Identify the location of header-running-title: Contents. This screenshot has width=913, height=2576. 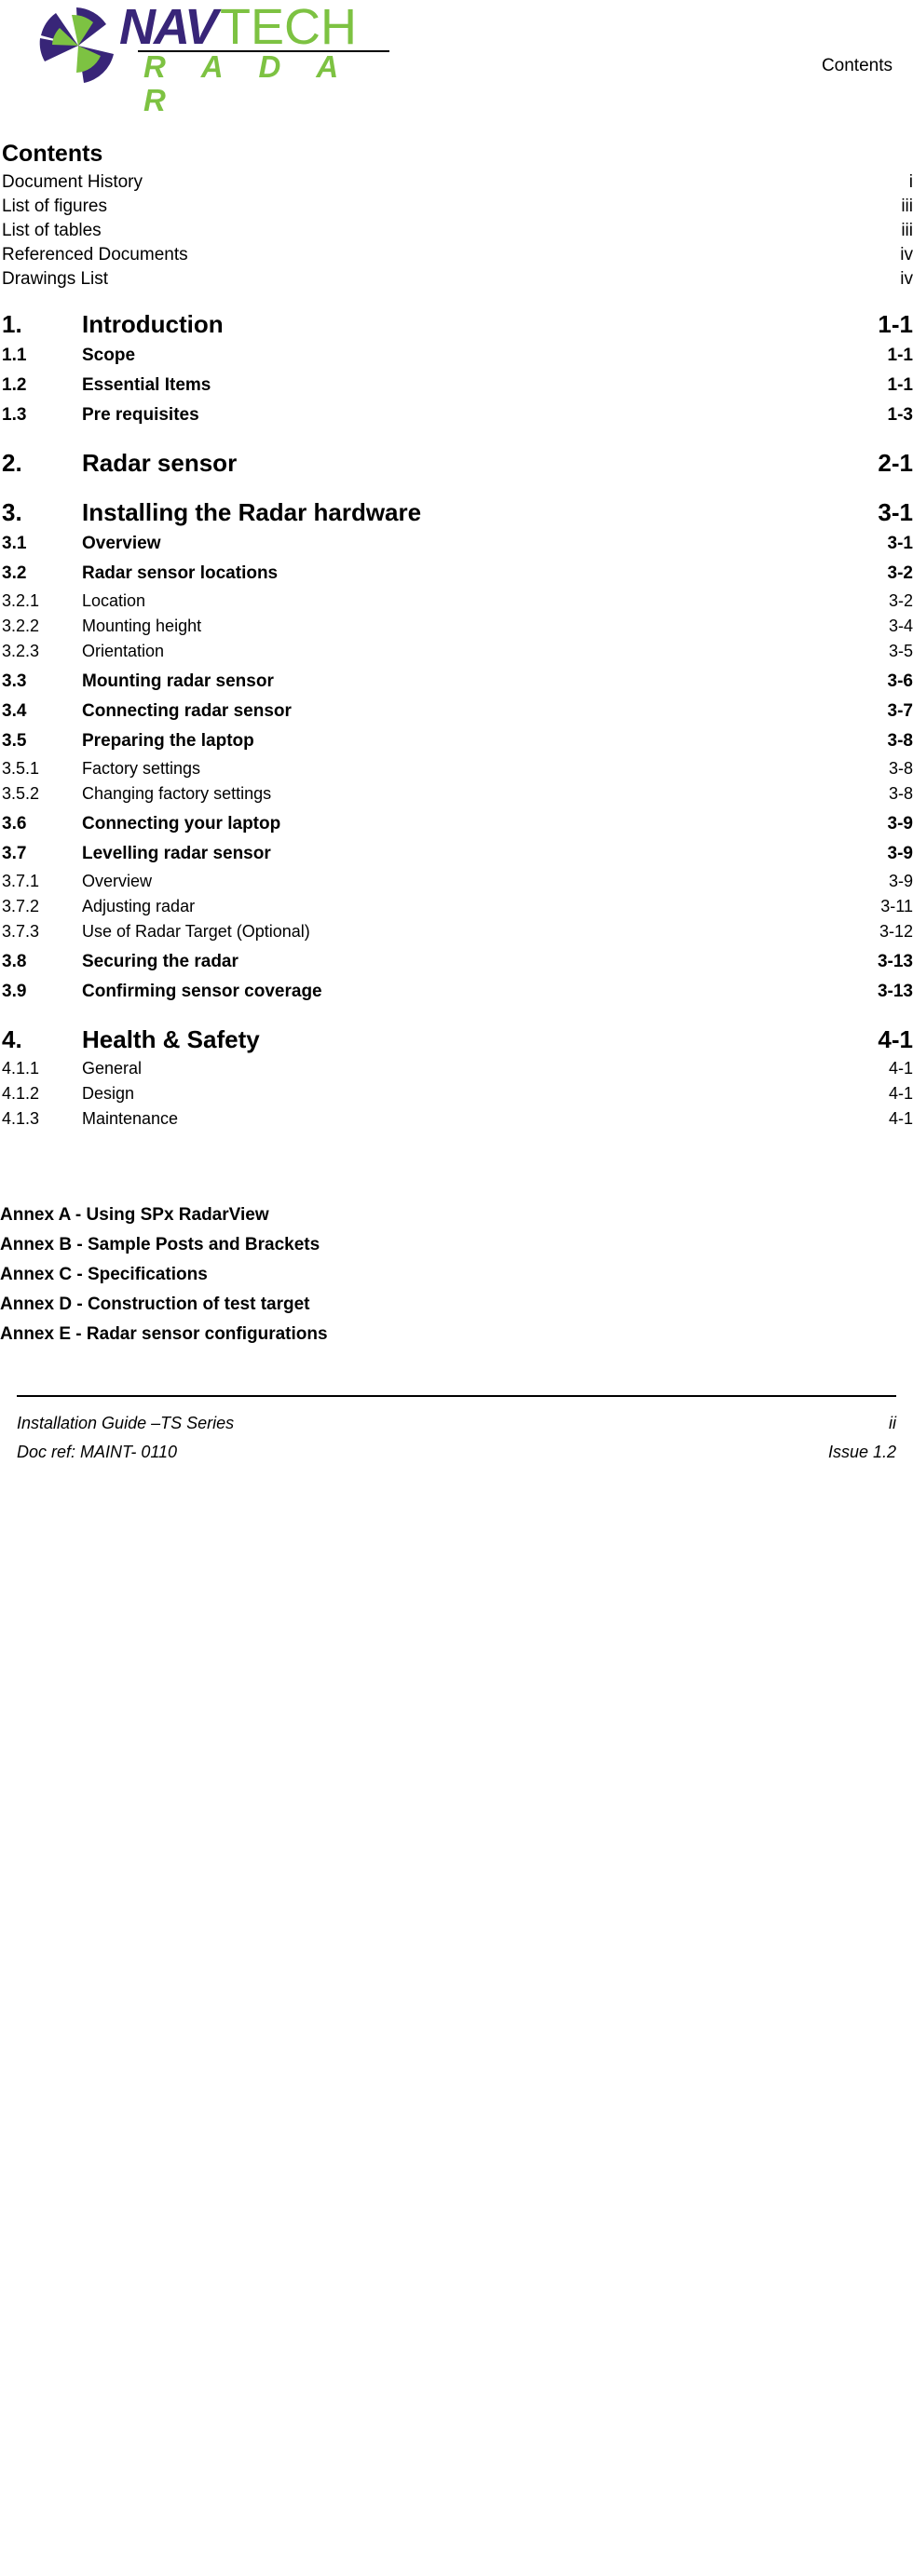
(857, 65).